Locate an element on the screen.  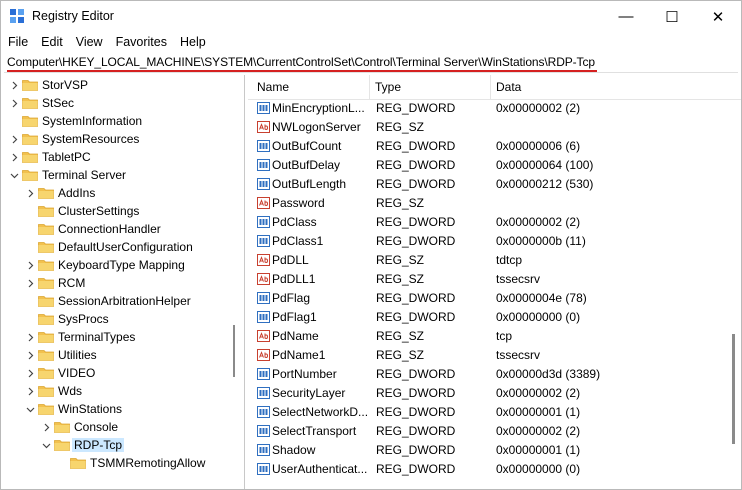
maximize-button: ☐ is located at coordinates (672, 16).